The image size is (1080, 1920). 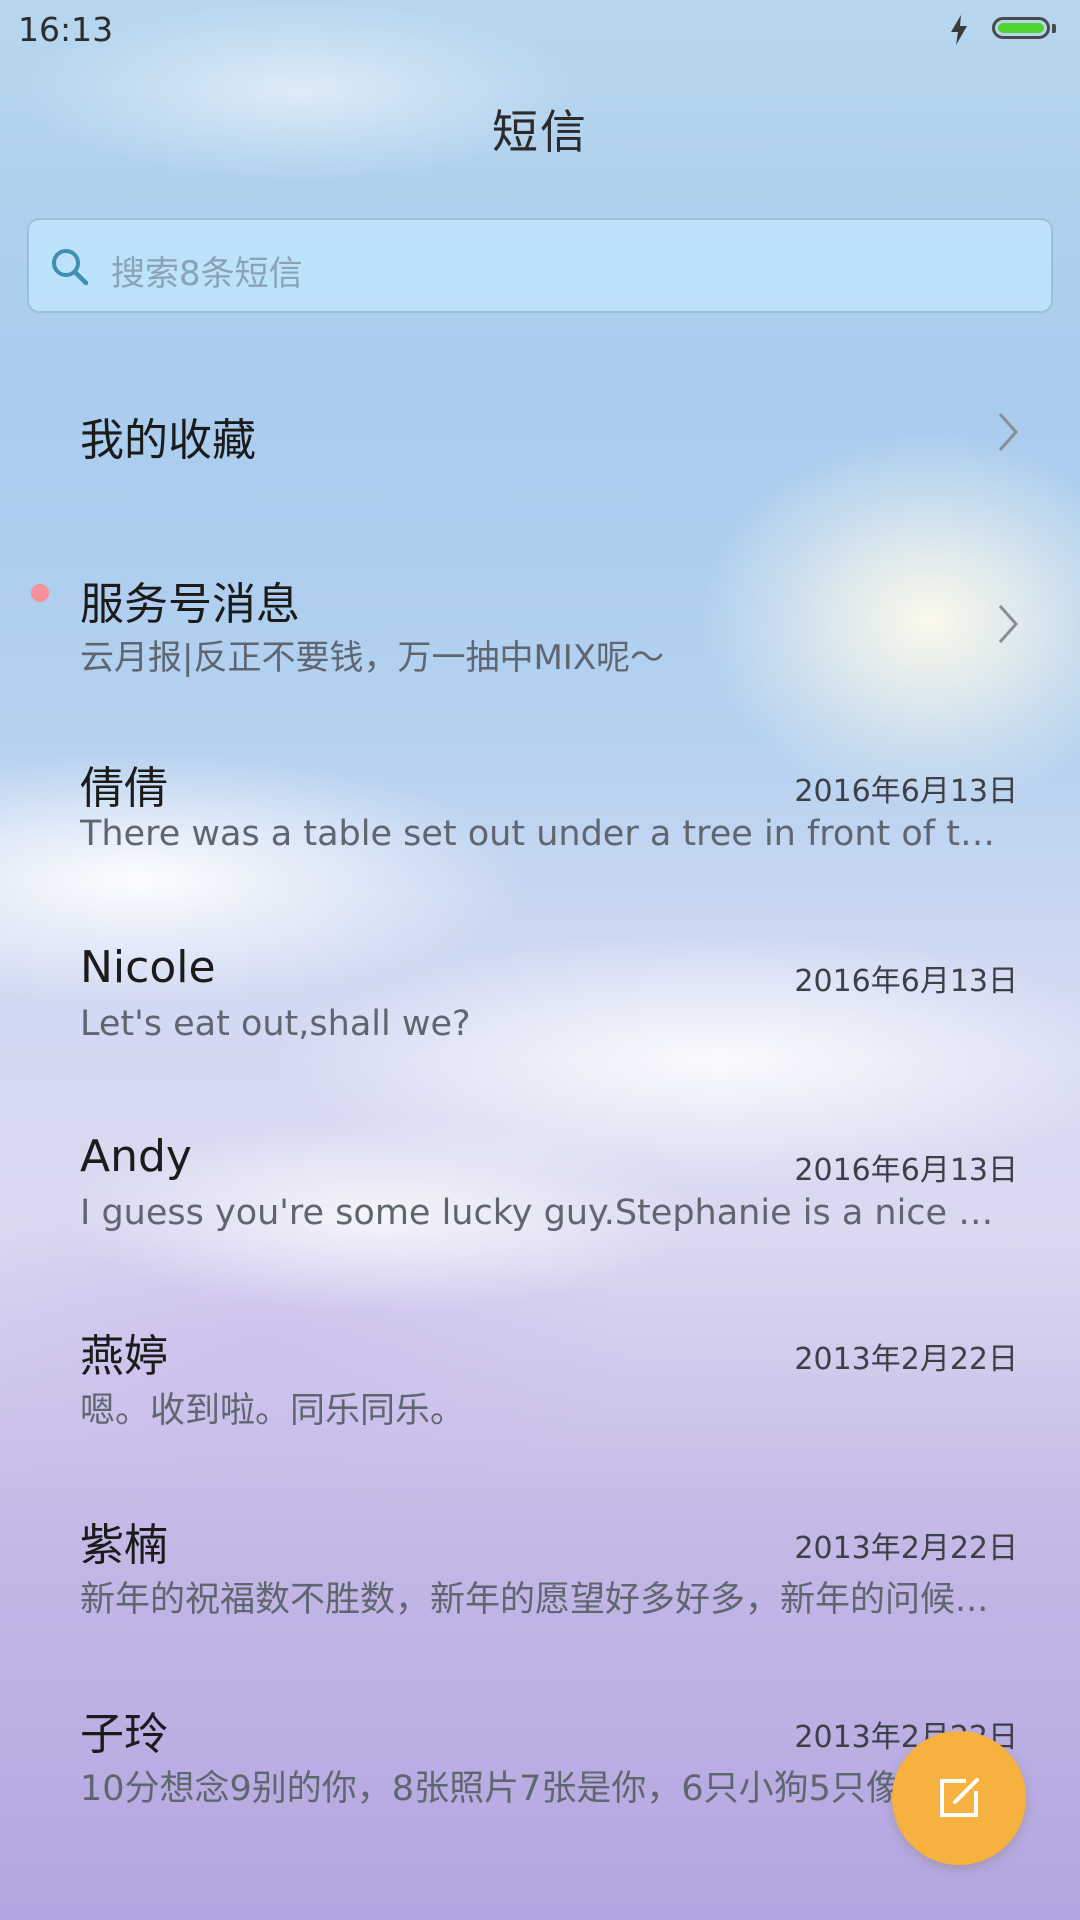 I want to click on conversation-item: 燕婷 2013年2月22日 嗯。收到啦。同乐同乐。, so click(x=540, y=1415).